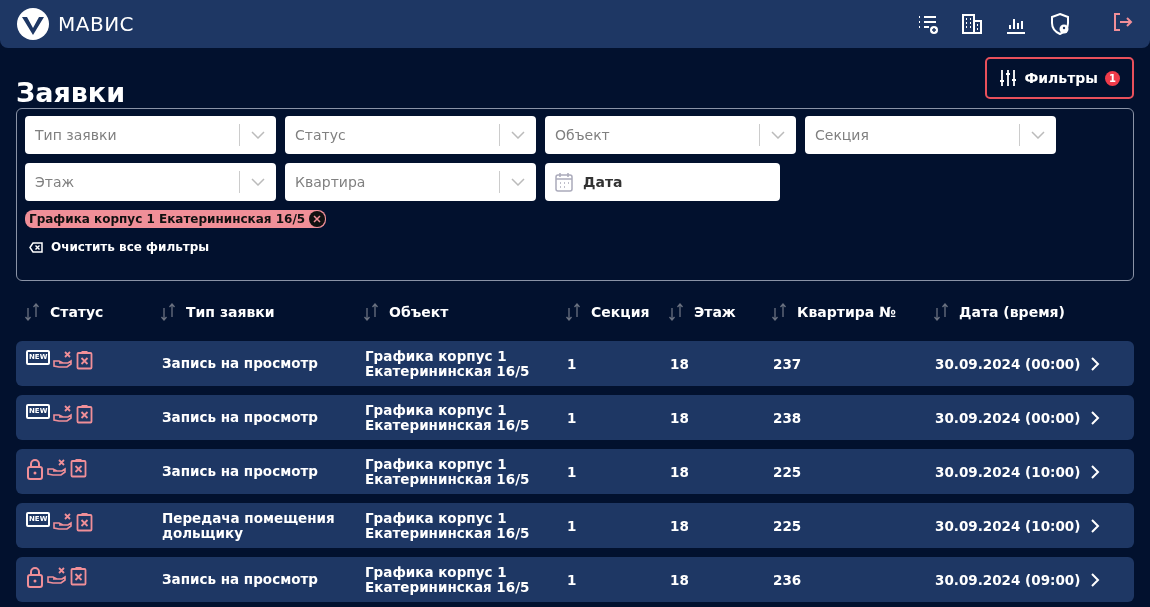  What do you see at coordinates (176, 219) in the screenshot?
I see `filter-chip: Графика корпус 1 Екатерининская 16/5` at bounding box center [176, 219].